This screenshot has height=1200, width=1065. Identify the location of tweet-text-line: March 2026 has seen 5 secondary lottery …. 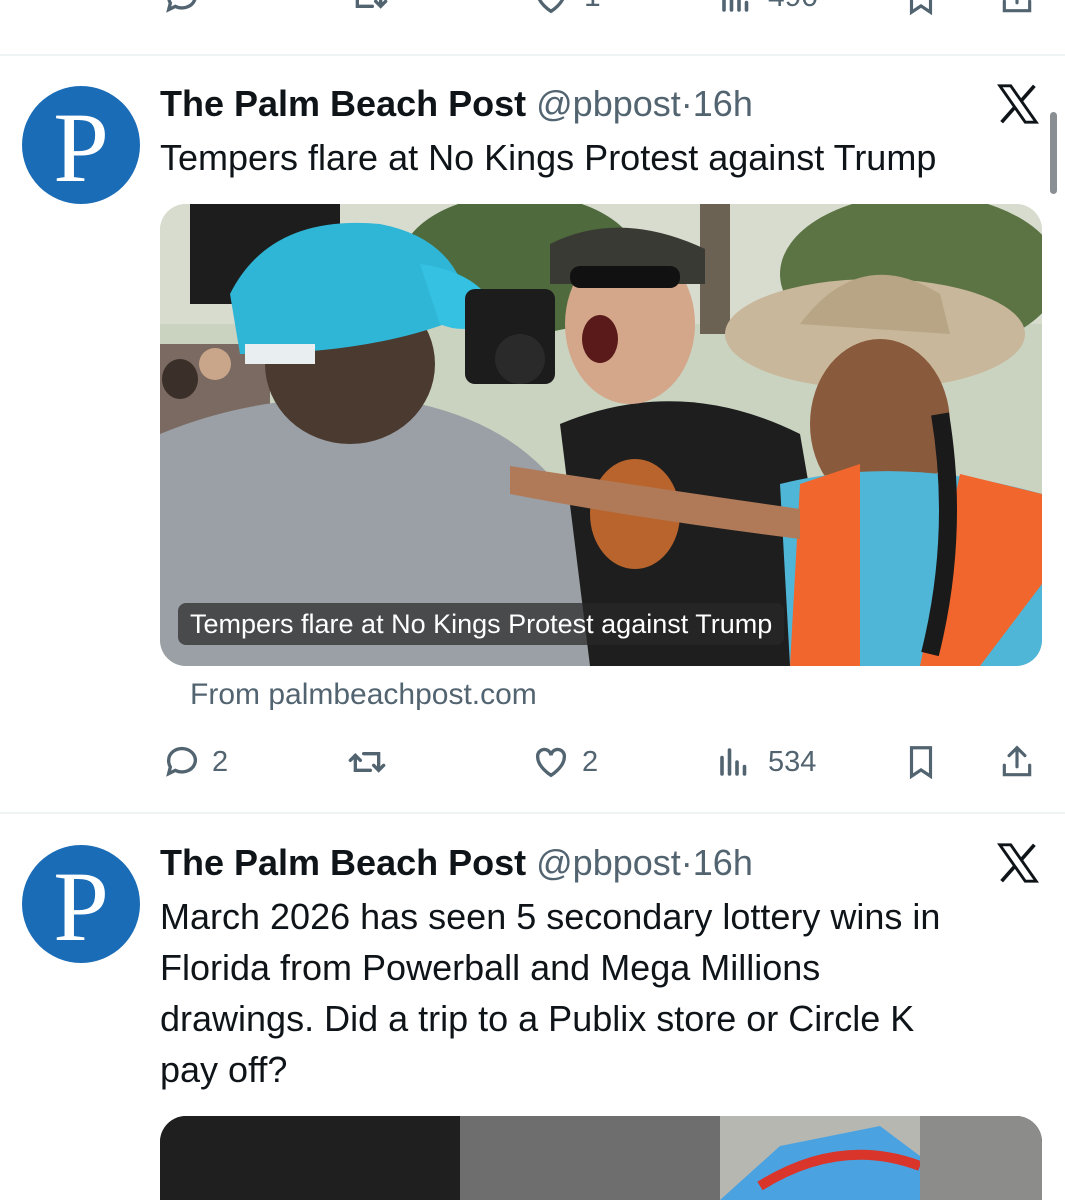
(550, 916).